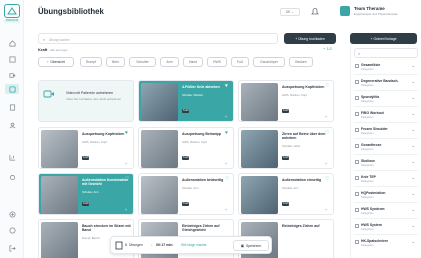 The image size is (421, 258). I want to click on record-video-title: Video mit Patient:in aufnehmen, so click(90, 93).